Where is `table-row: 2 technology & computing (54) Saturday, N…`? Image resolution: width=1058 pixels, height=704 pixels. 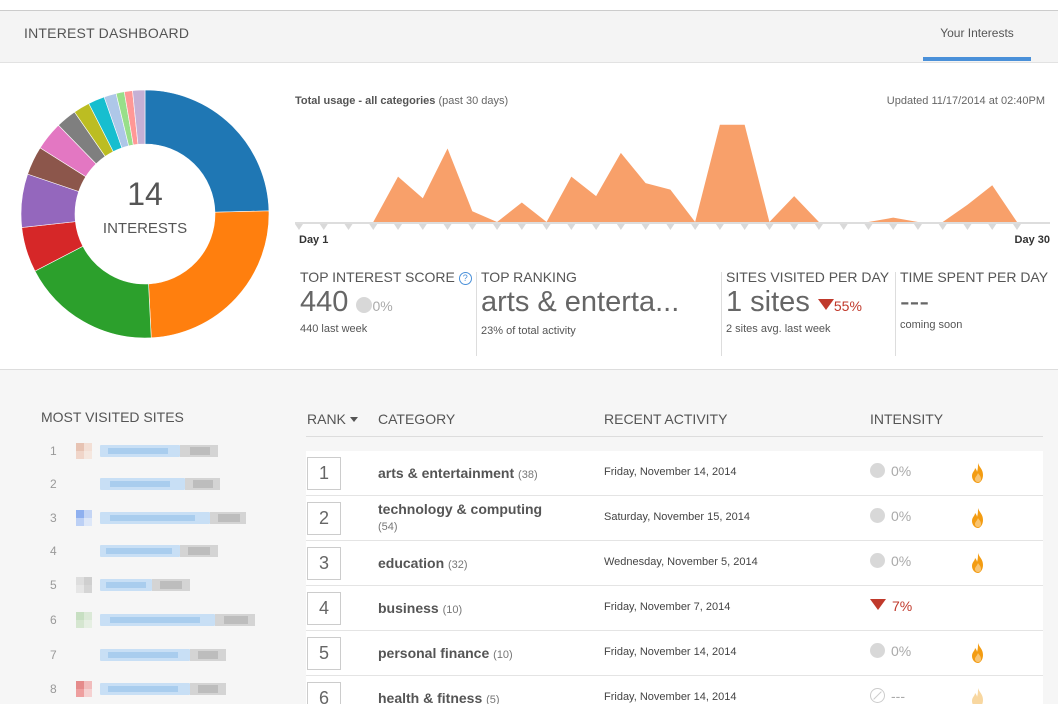 table-row: 2 technology & computing (54) Saturday, N… is located at coordinates (674, 518).